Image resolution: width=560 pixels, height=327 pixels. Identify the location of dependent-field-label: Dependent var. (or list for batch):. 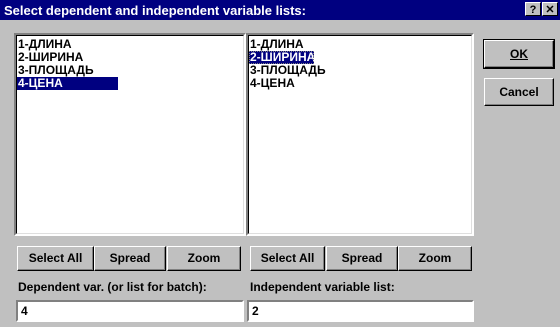
(112, 287).